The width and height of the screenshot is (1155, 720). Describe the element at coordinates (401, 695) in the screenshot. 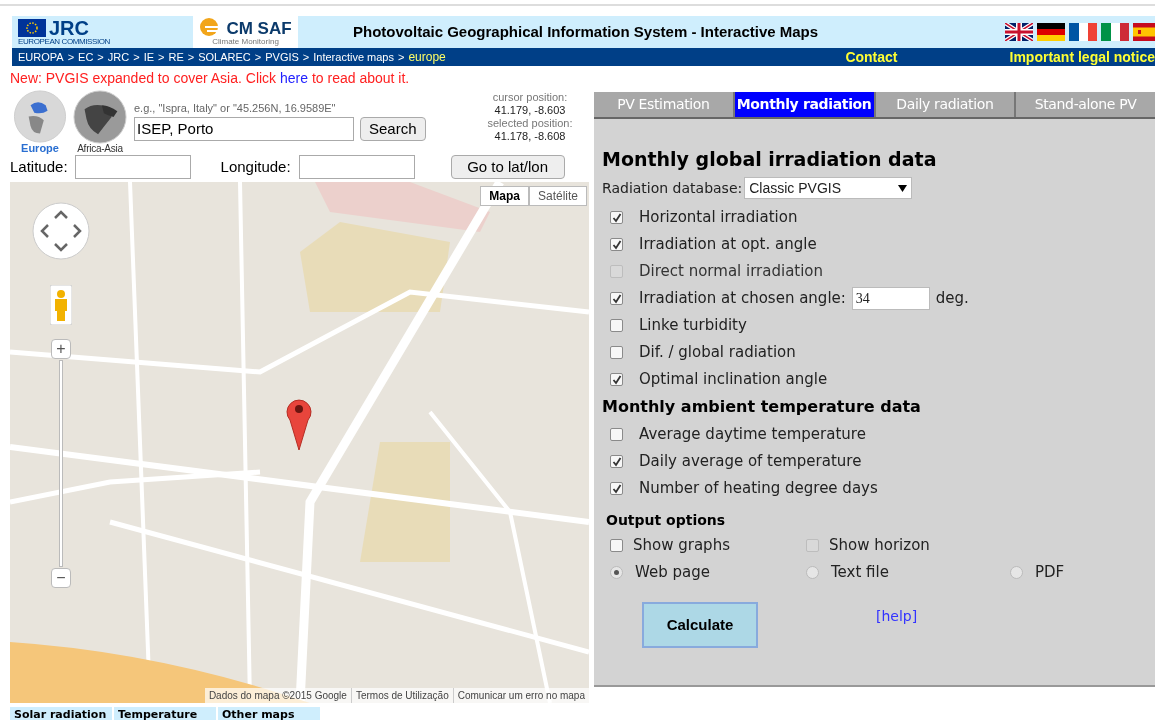

I see `map-link: Termos de Utilização` at that location.